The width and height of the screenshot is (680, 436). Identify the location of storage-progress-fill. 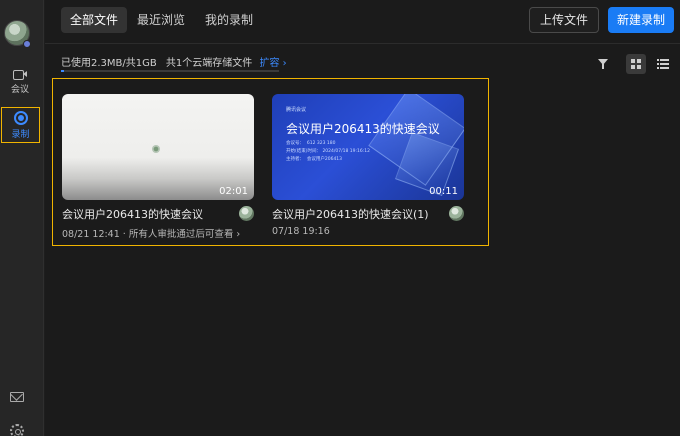
(62, 71).